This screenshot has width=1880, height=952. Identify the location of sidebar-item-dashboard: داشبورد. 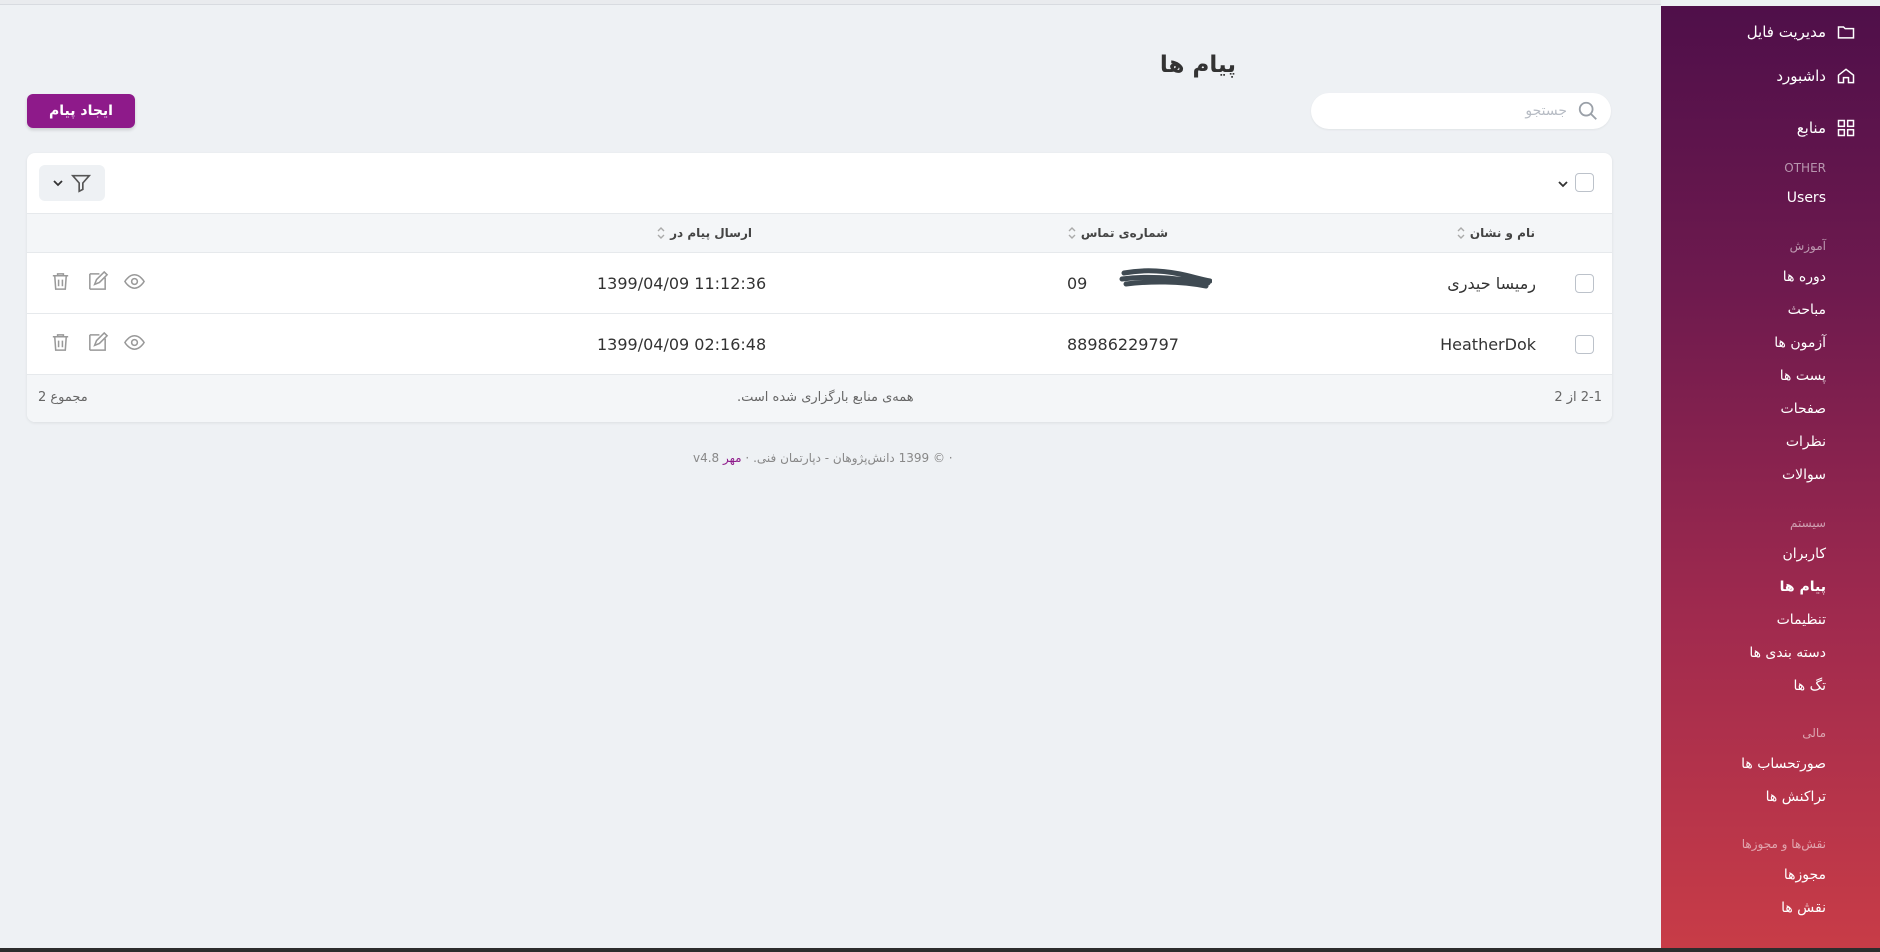
(1816, 76).